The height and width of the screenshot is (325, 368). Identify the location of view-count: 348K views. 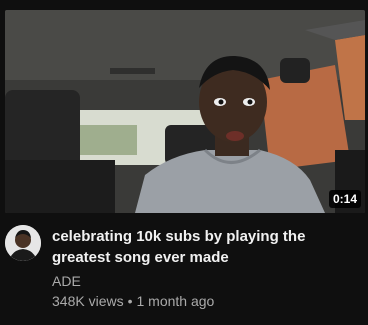
(88, 301).